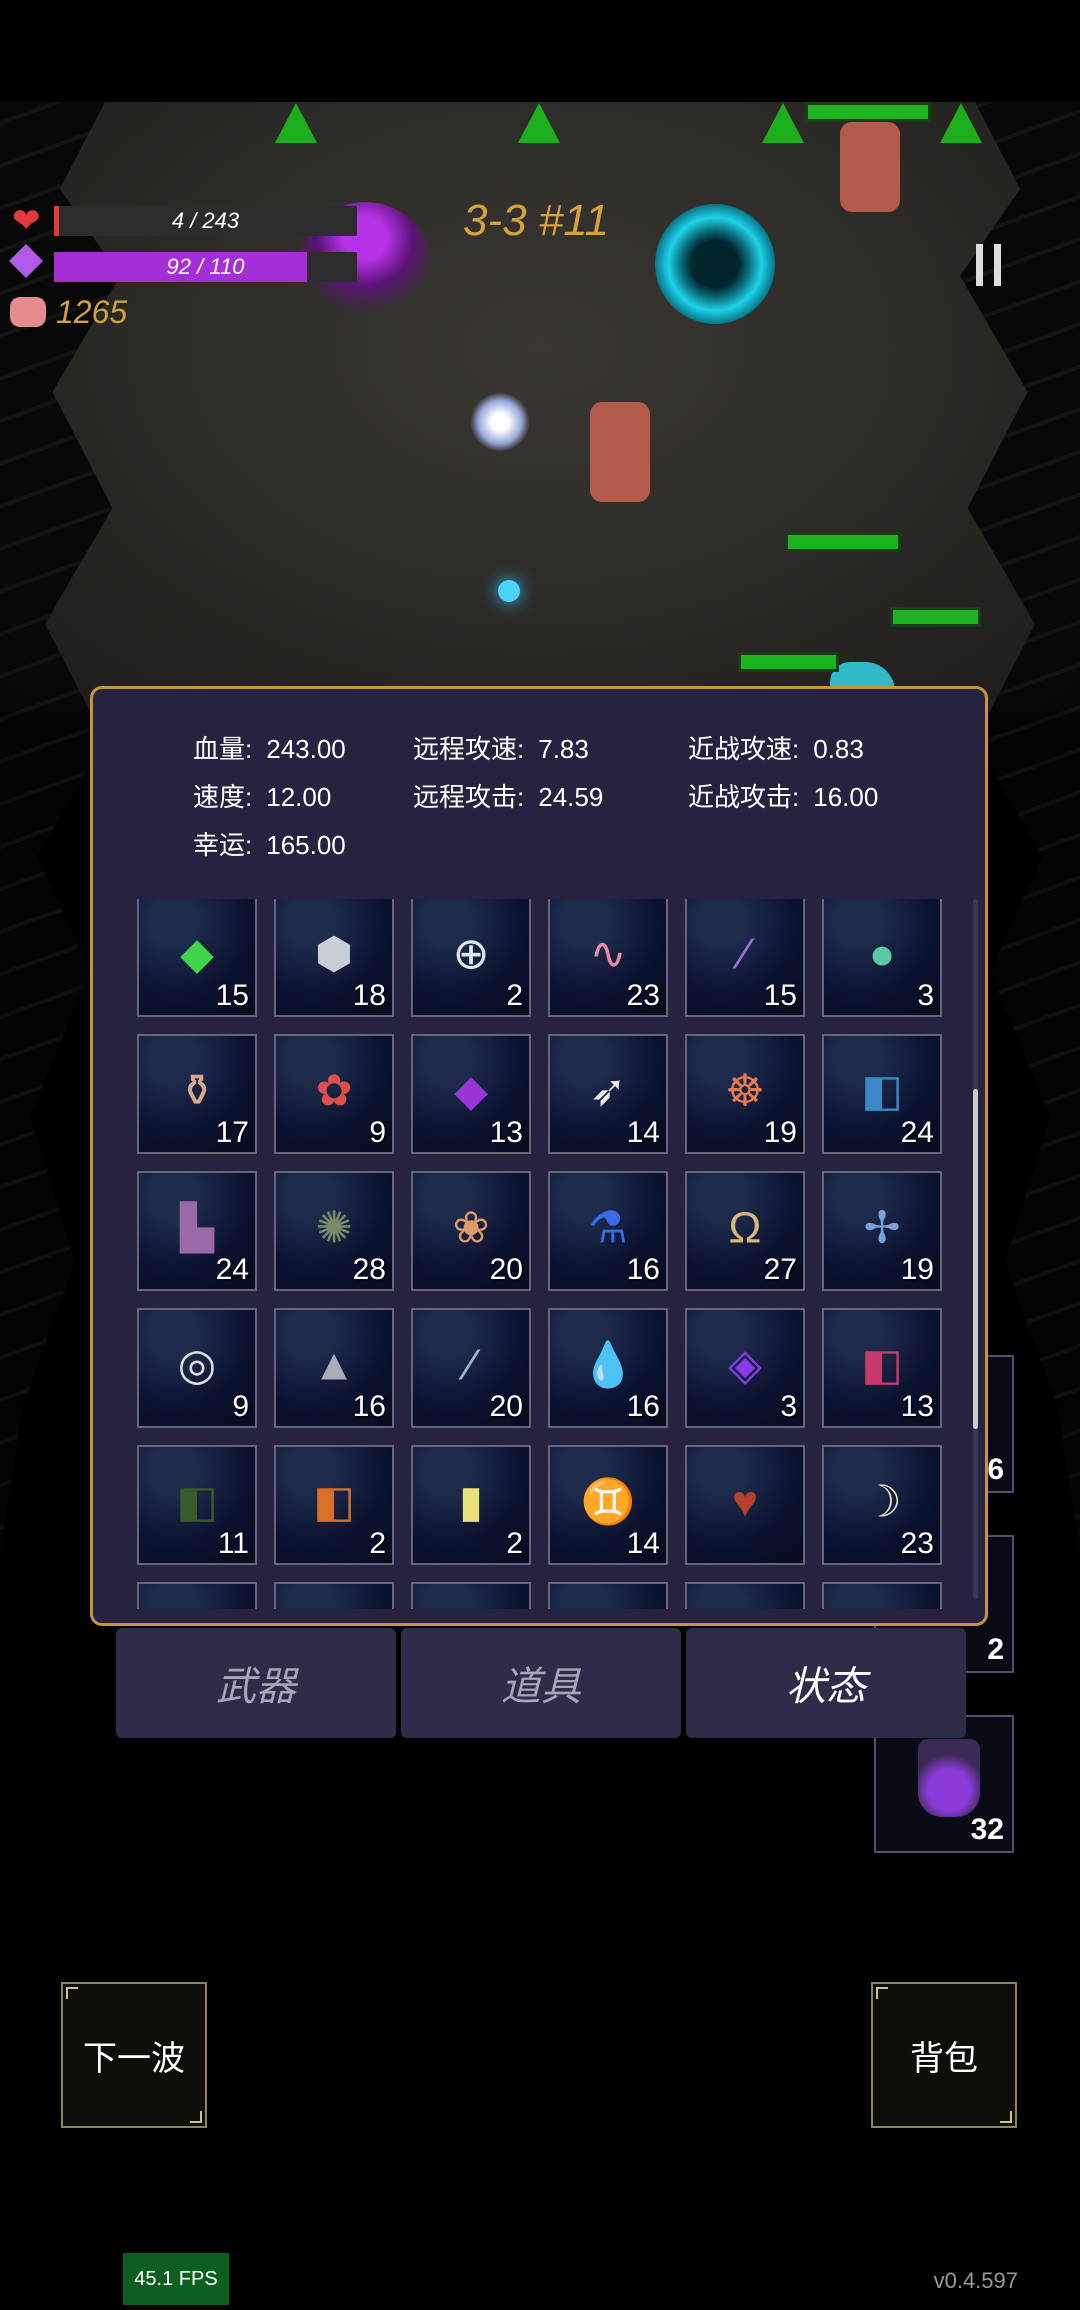 This screenshot has height=2310, width=1080. Describe the element at coordinates (506, 1132) in the screenshot. I see `item-count: 13` at that location.